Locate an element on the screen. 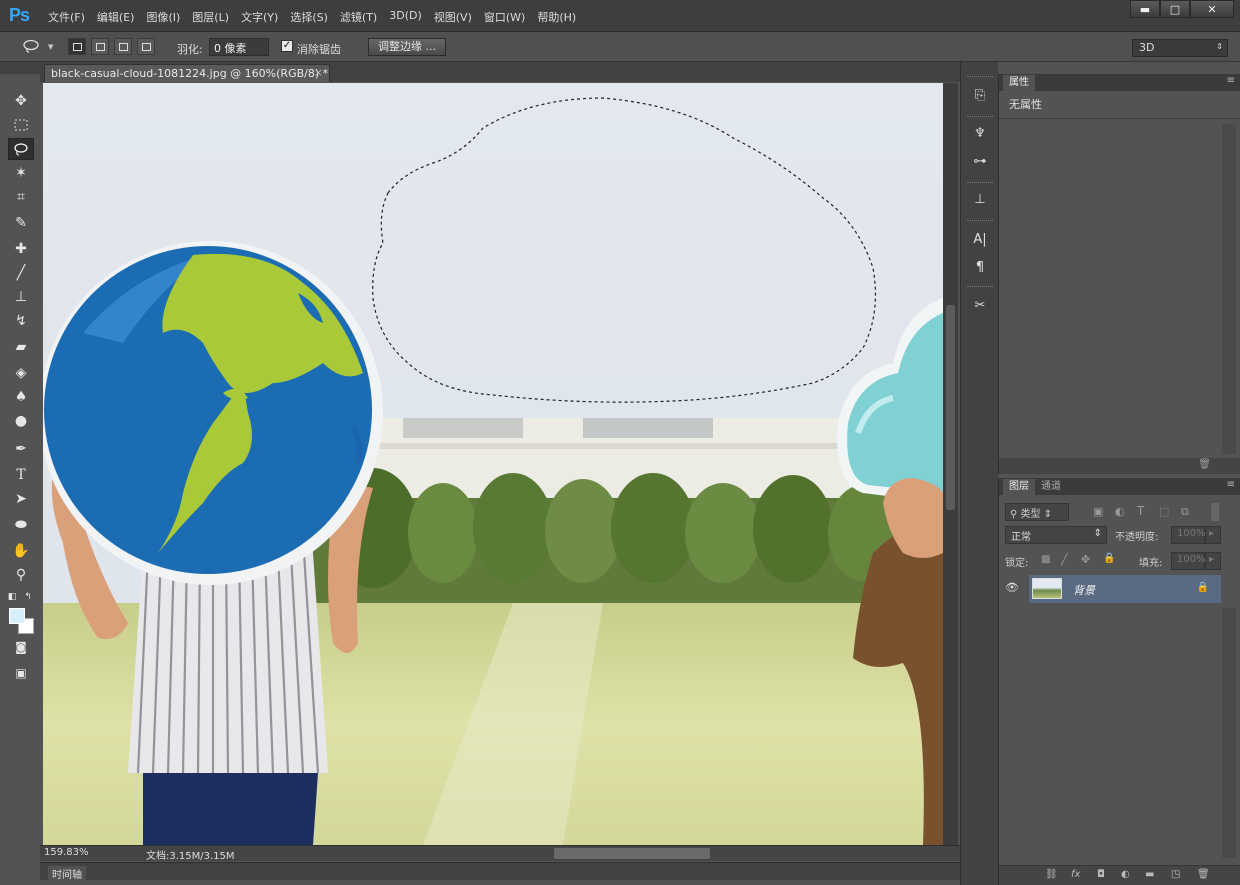 Image resolution: width=1240 pixels, height=885 pixels. brush-presets-icon: ♆ is located at coordinates (980, 133).